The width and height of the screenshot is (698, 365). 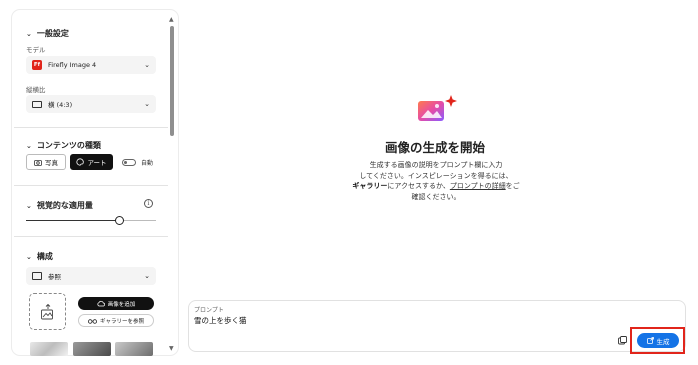 I want to click on description-line: ギャラリーにアクセスするか、プロンプトの詳細をご, so click(x=436, y=186).